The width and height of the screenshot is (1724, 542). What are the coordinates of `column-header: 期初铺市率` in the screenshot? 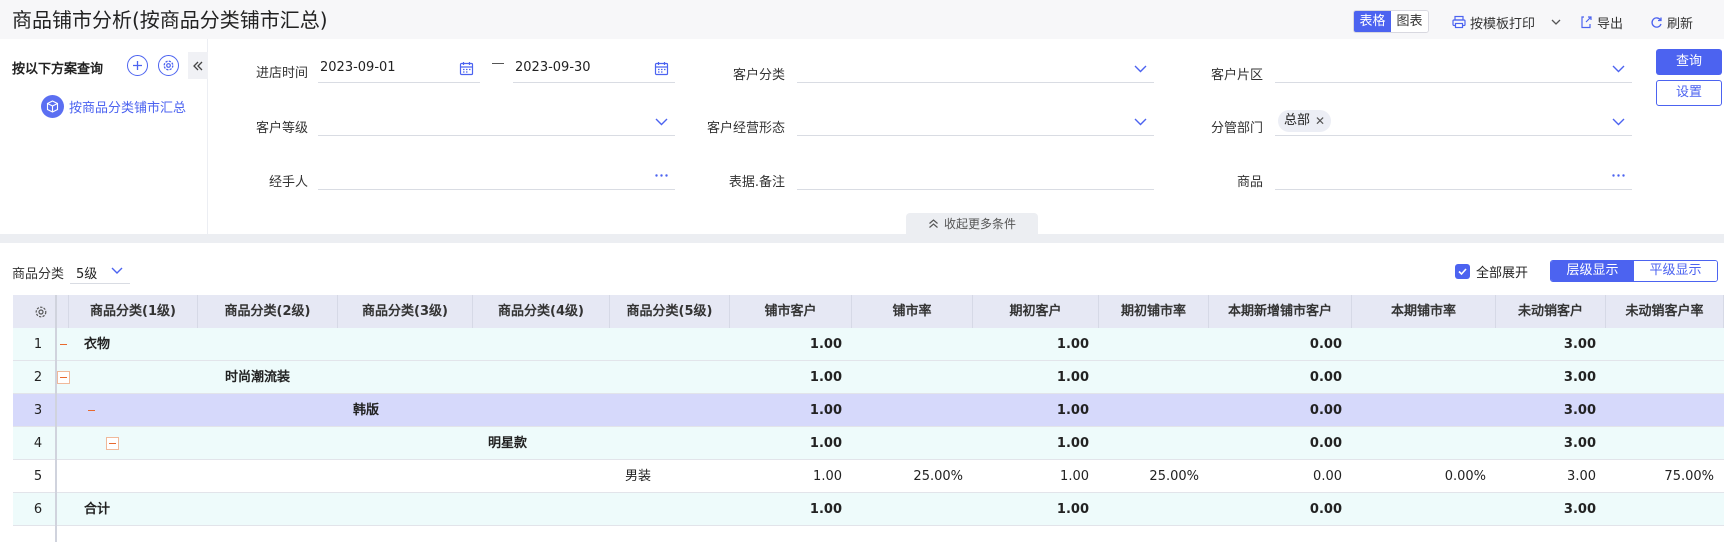 It's located at (1154, 311).